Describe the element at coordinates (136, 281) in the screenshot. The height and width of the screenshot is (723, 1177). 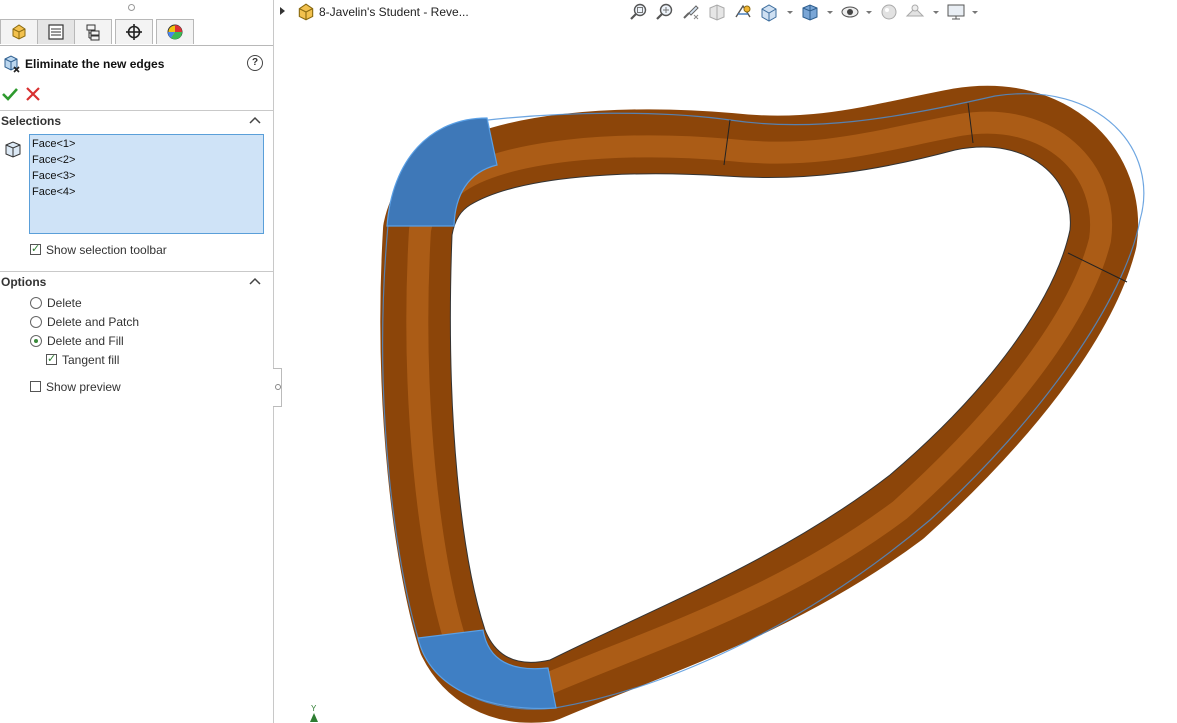
I see `options-section-header: Options` at that location.